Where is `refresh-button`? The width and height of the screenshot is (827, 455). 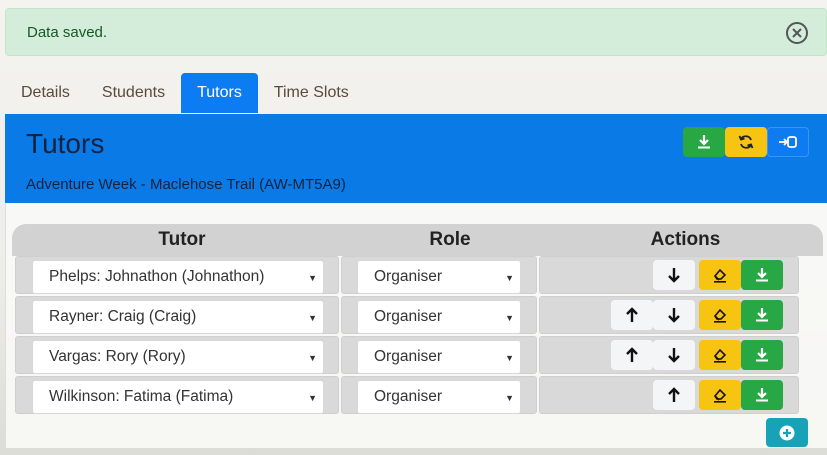 refresh-button is located at coordinates (746, 142).